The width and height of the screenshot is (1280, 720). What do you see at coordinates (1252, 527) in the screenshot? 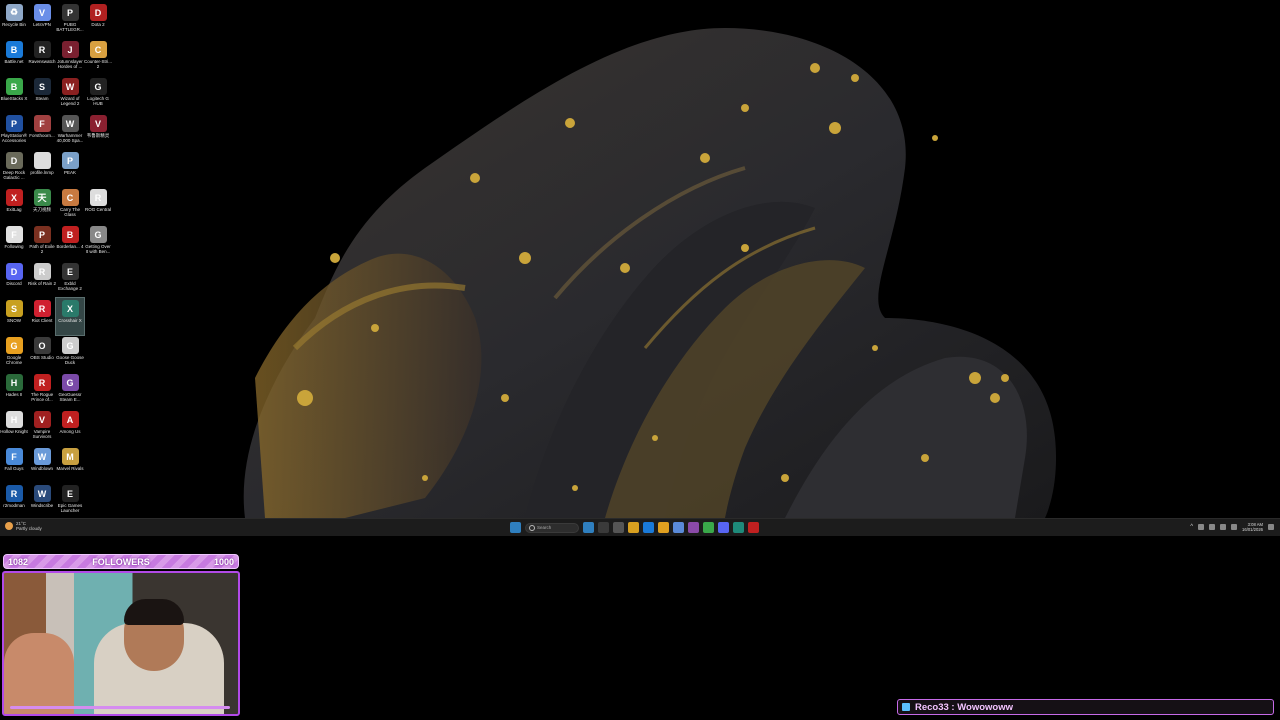
I see `clock: 3:08 AM 16/01/2026` at bounding box center [1252, 527].